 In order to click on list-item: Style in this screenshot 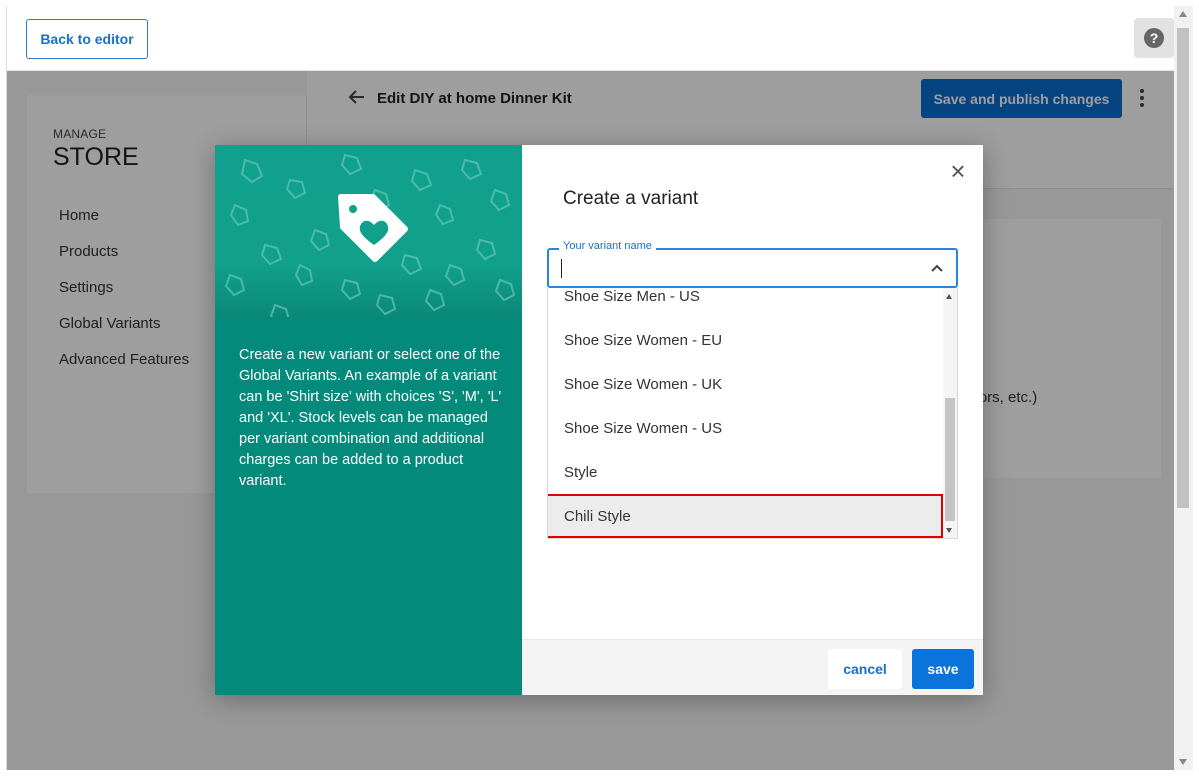, I will do `click(745, 472)`.